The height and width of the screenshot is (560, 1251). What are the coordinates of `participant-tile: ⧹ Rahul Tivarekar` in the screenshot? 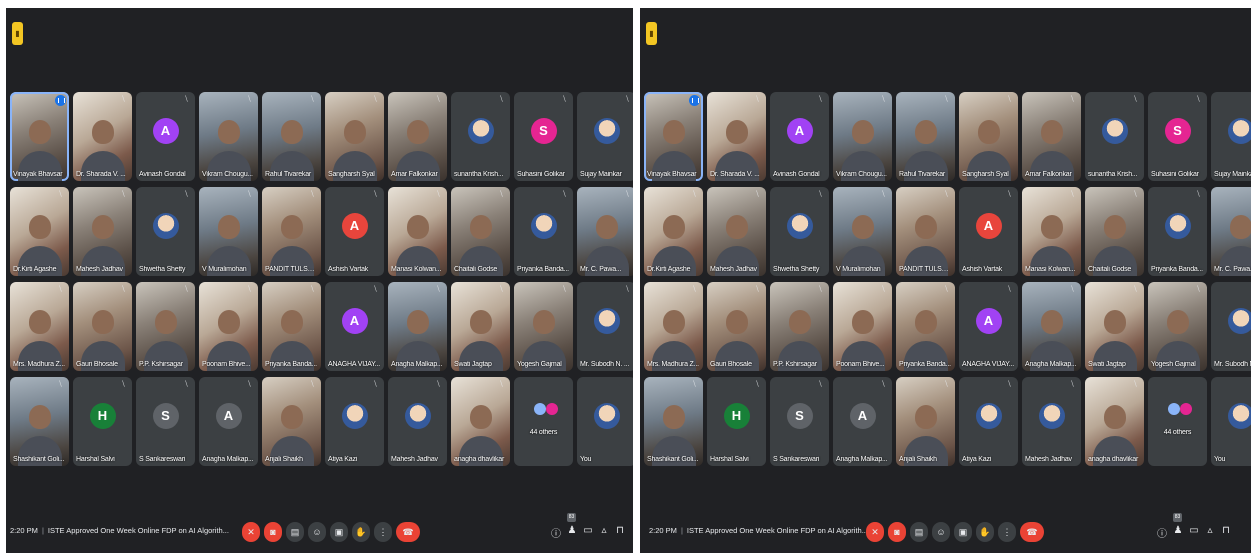 It's located at (291, 136).